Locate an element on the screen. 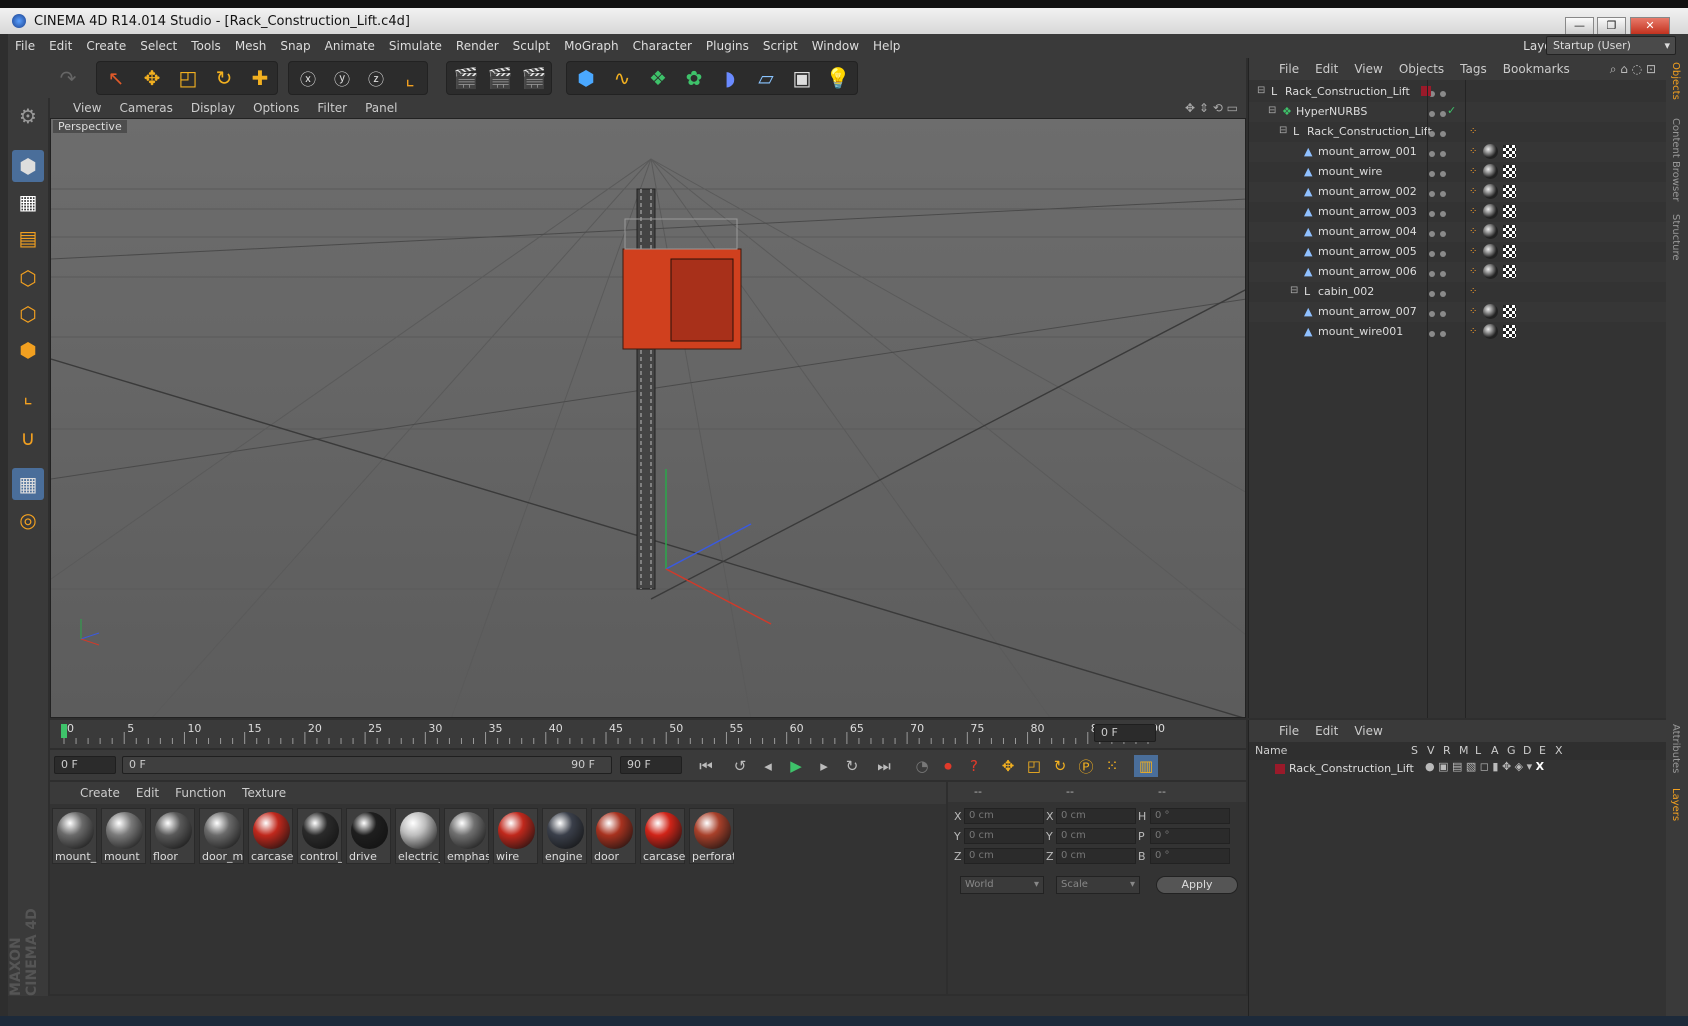 The image size is (1688, 1026). minimize-button: — is located at coordinates (1579, 26).